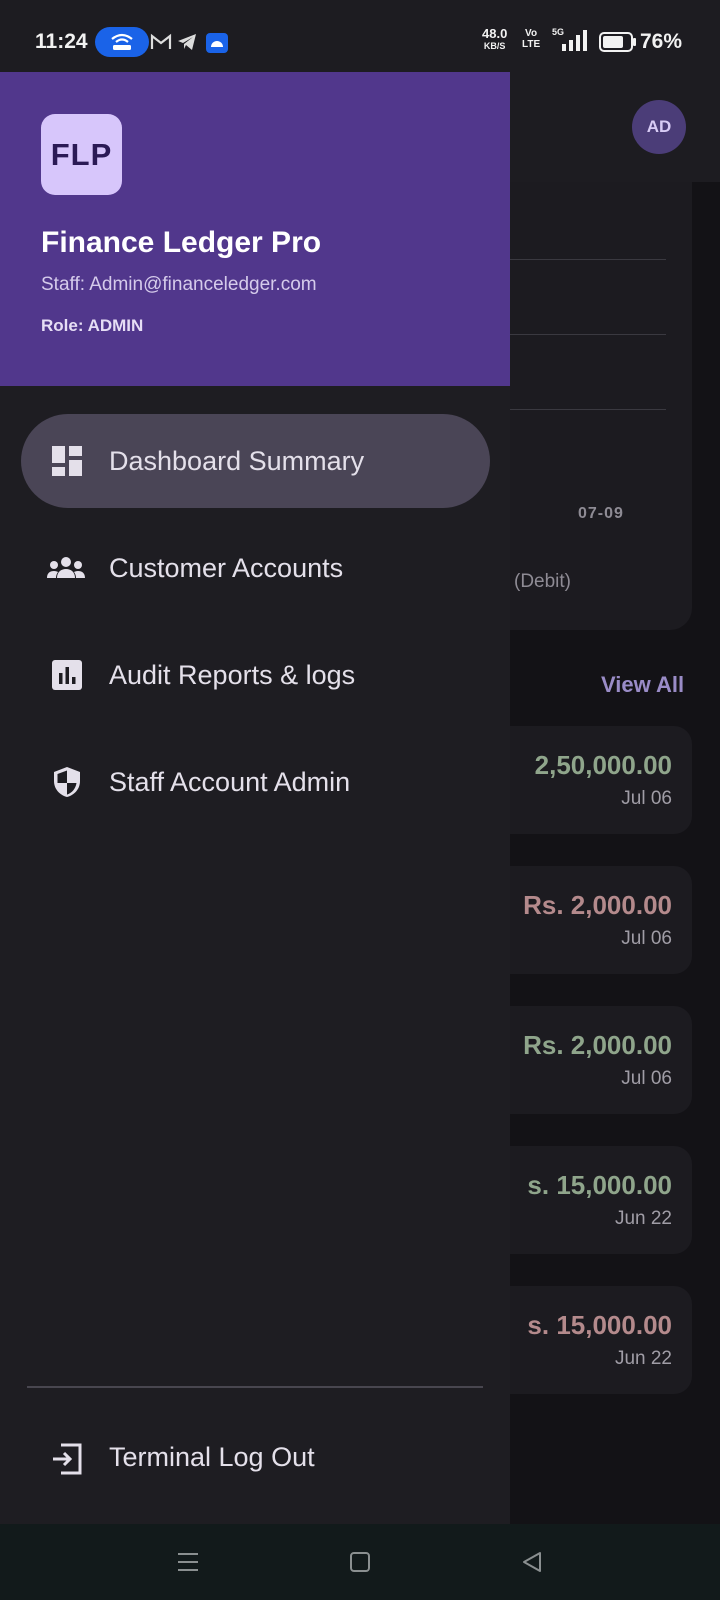  I want to click on home-icon, so click(360, 1562).